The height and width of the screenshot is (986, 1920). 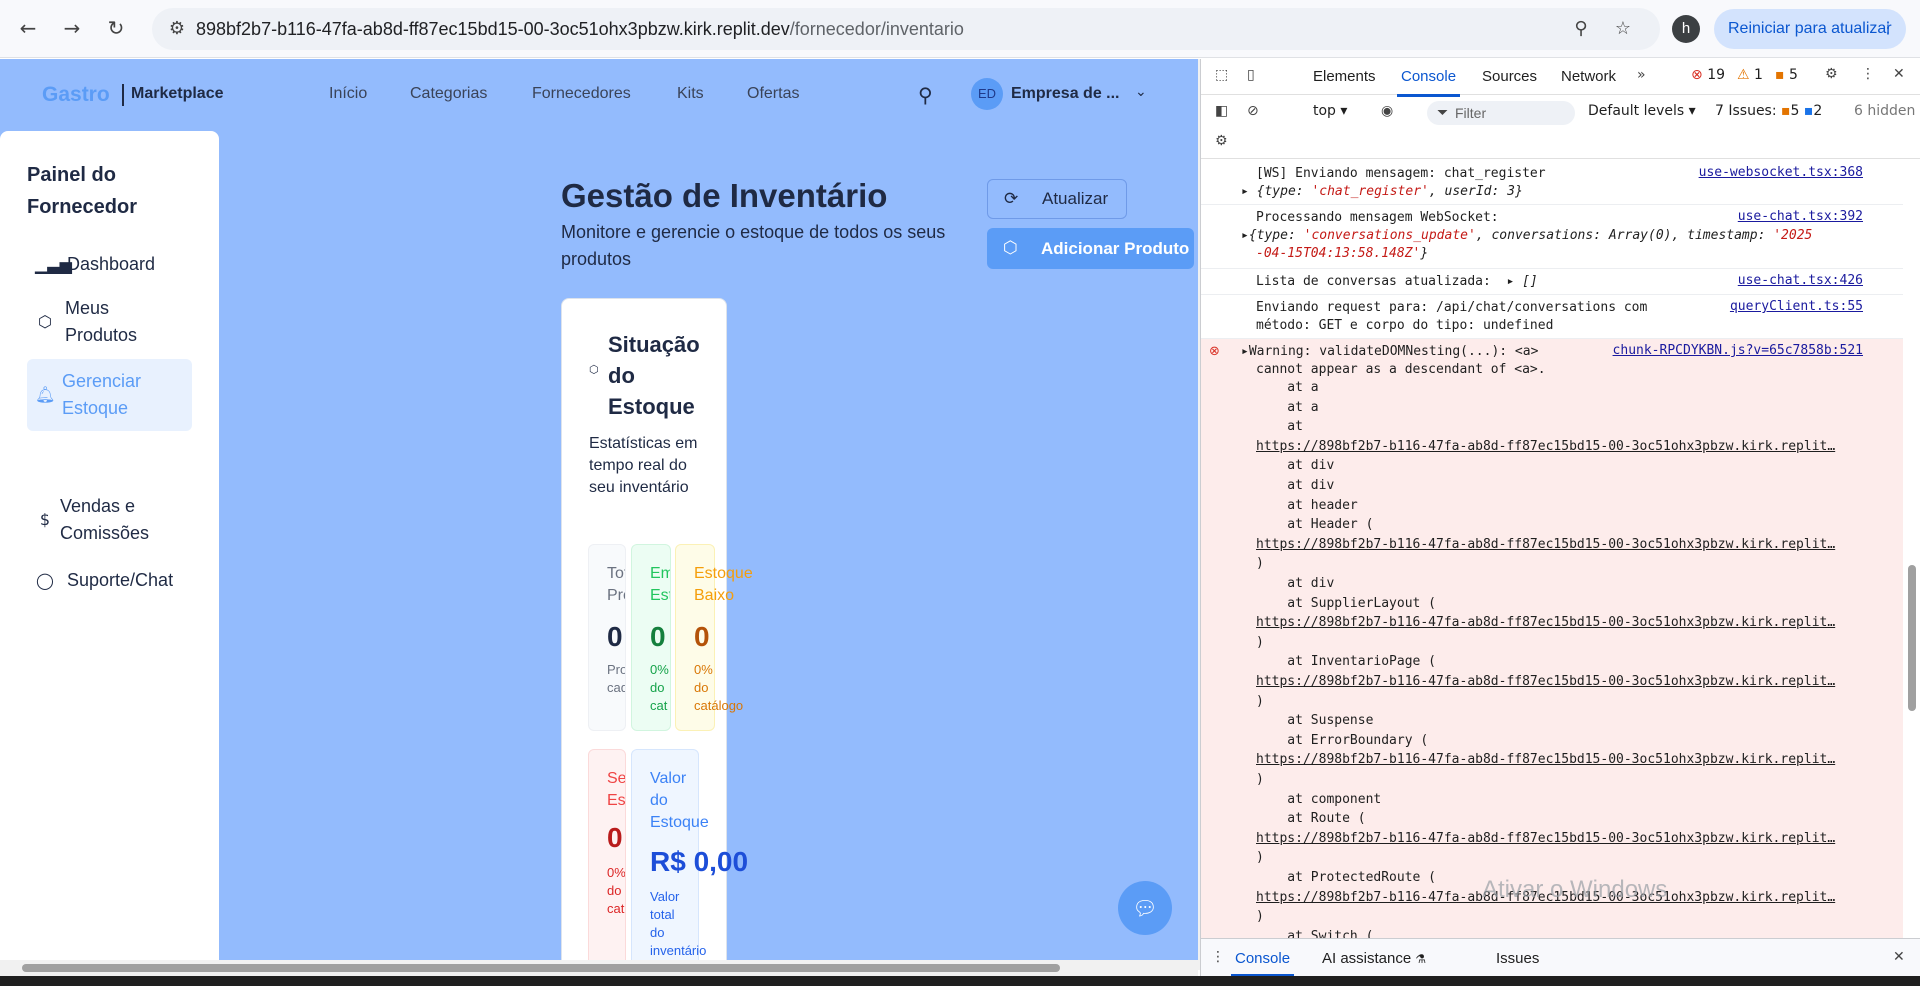 What do you see at coordinates (1342, 740) in the screenshot?
I see `stack-line: at ErrorBoundary (` at bounding box center [1342, 740].